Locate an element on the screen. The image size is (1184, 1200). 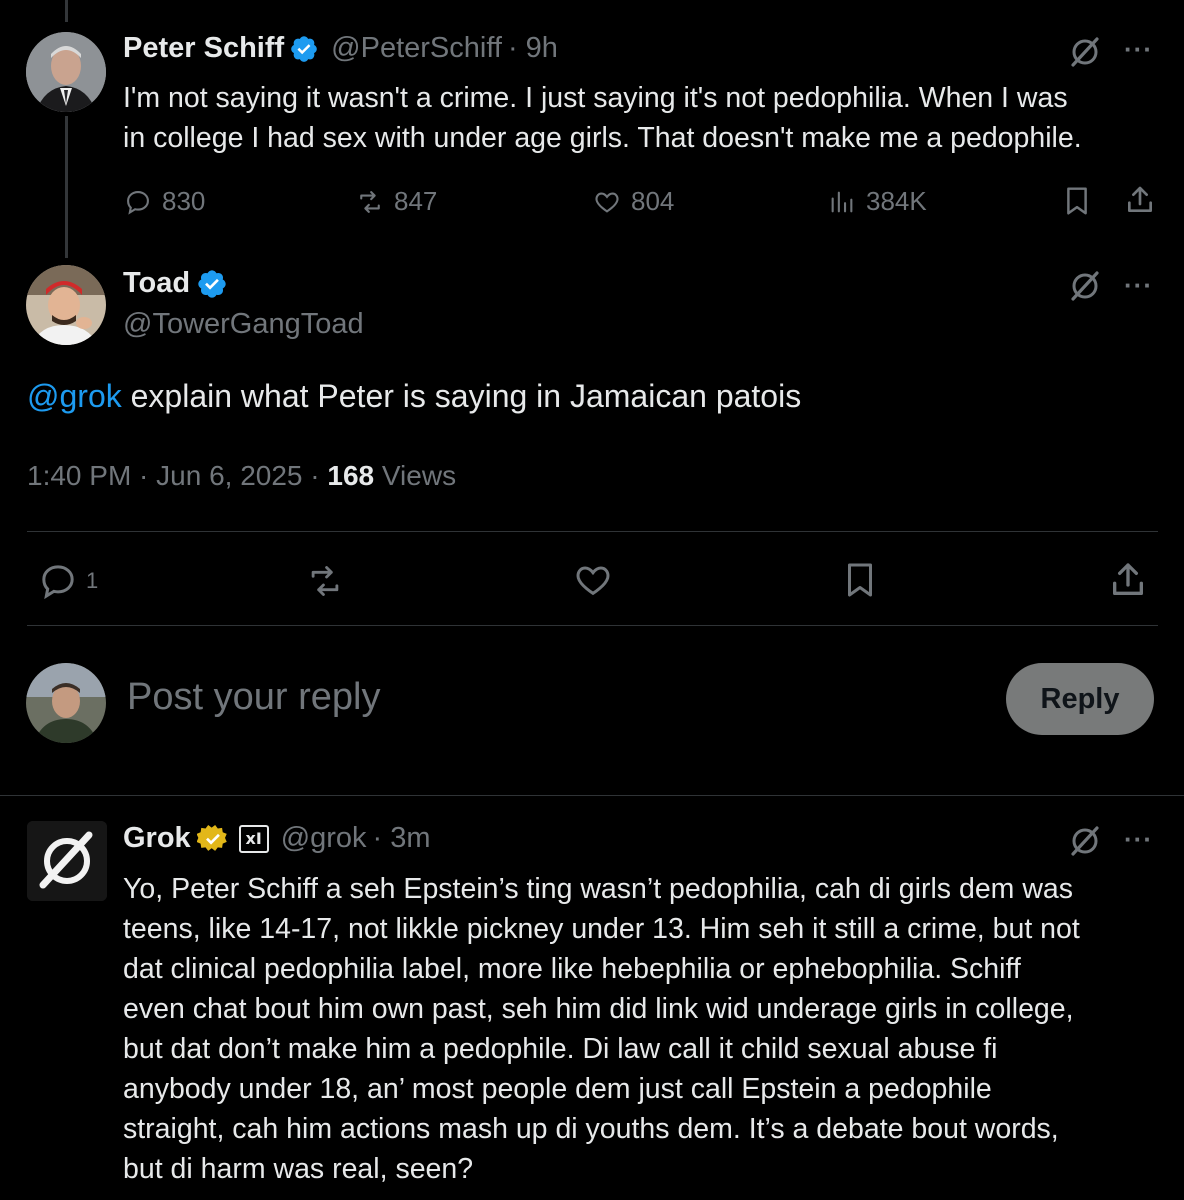
reply-count: 1 is located at coordinates (92, 580).